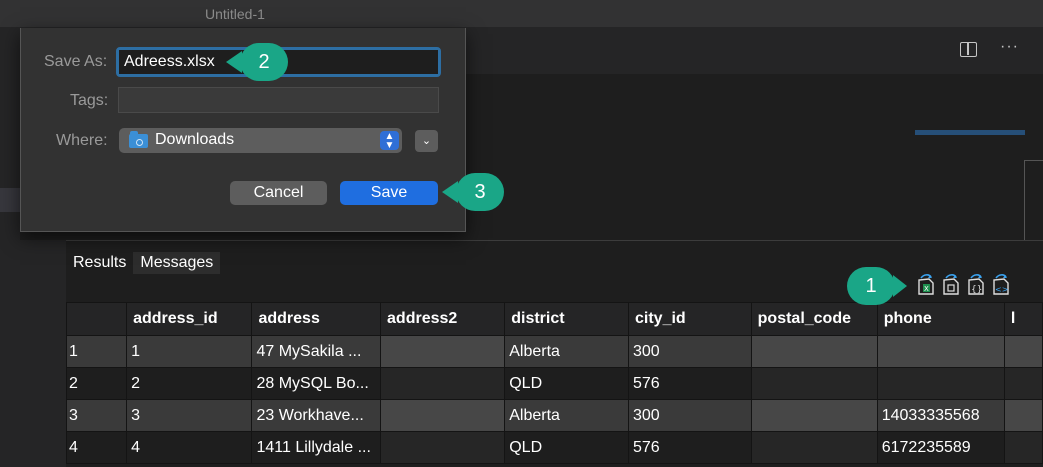 The width and height of the screenshot is (1043, 467). What do you see at coordinates (97, 319) in the screenshot?
I see `column-header-rownum` at bounding box center [97, 319].